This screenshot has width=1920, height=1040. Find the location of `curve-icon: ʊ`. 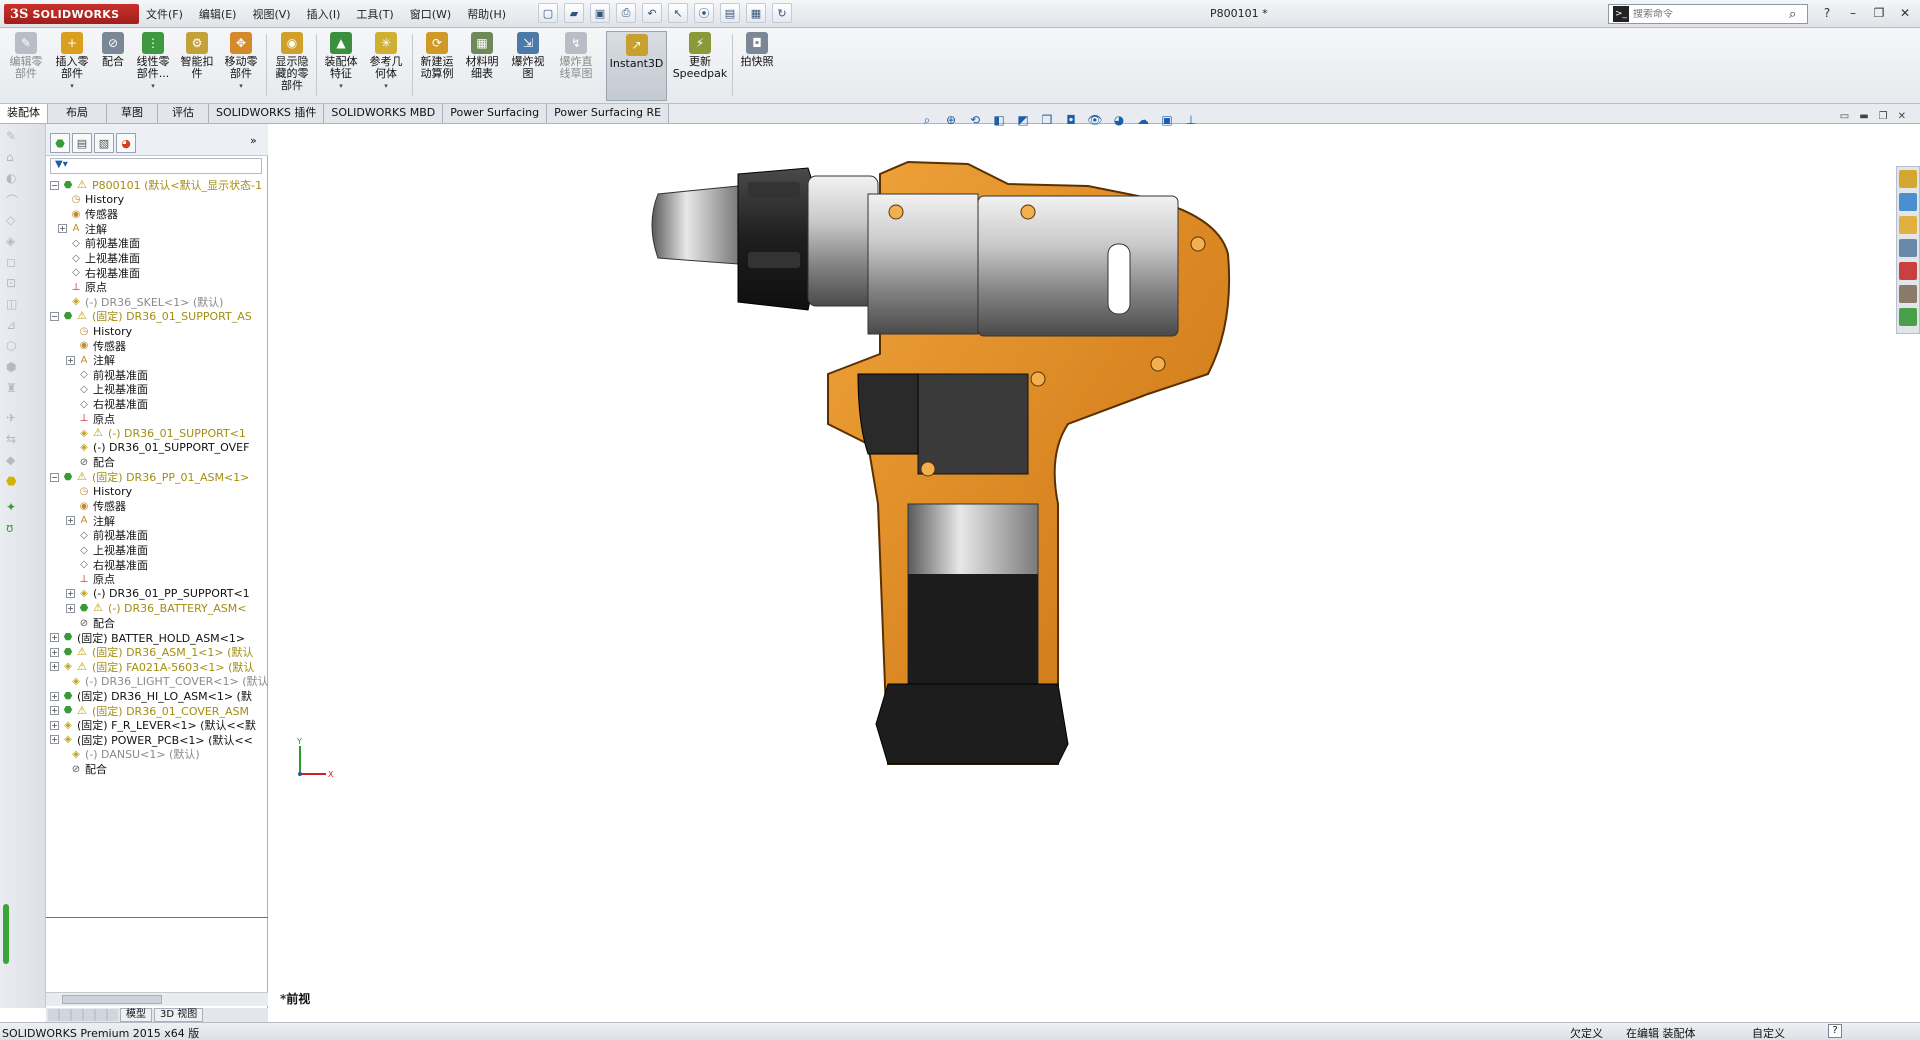

curve-icon: ʊ is located at coordinates (16, 529).